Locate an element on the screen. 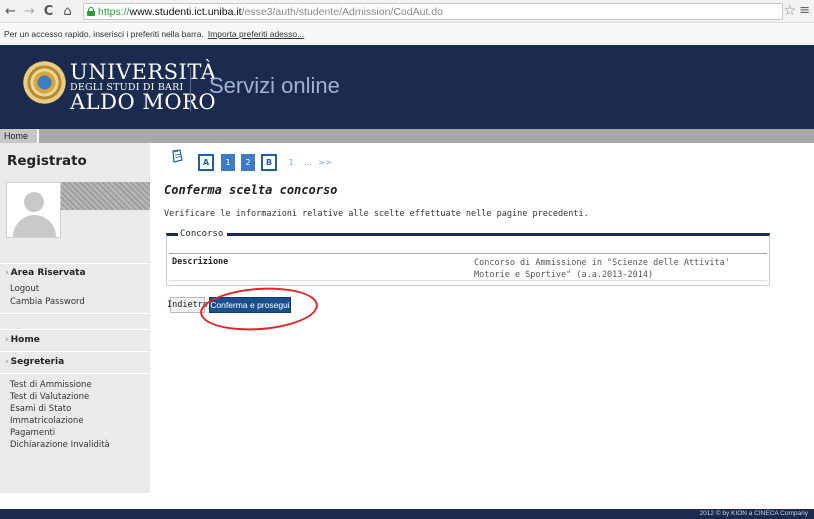 This screenshot has width=814, height=519. red-highlight-circle is located at coordinates (259, 309).